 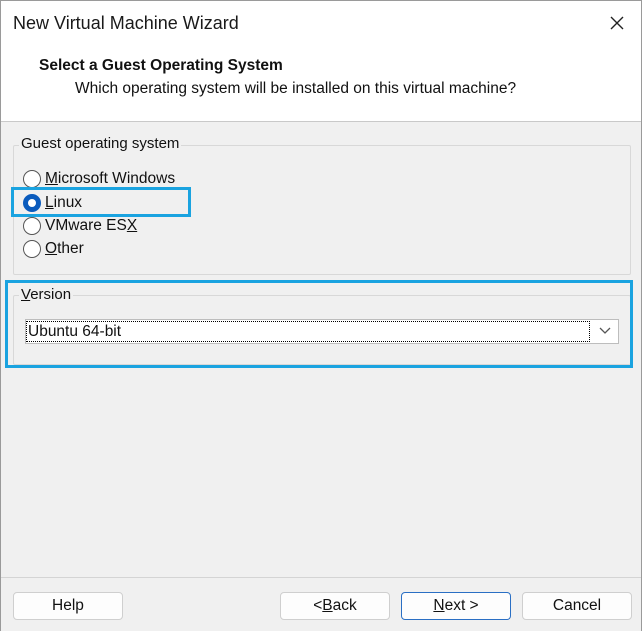 I want to click on close-icon, so click(x=617, y=23).